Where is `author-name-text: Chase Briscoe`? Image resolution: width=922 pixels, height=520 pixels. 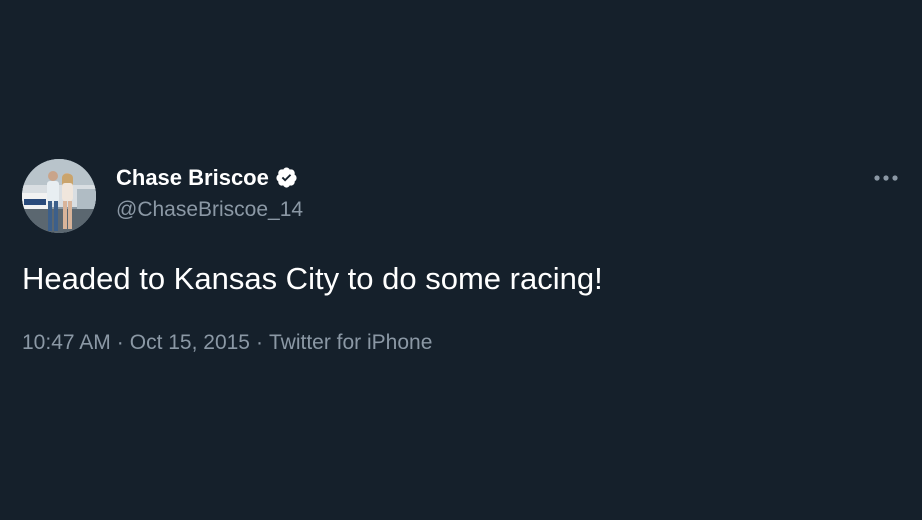 author-name-text: Chase Briscoe is located at coordinates (192, 177).